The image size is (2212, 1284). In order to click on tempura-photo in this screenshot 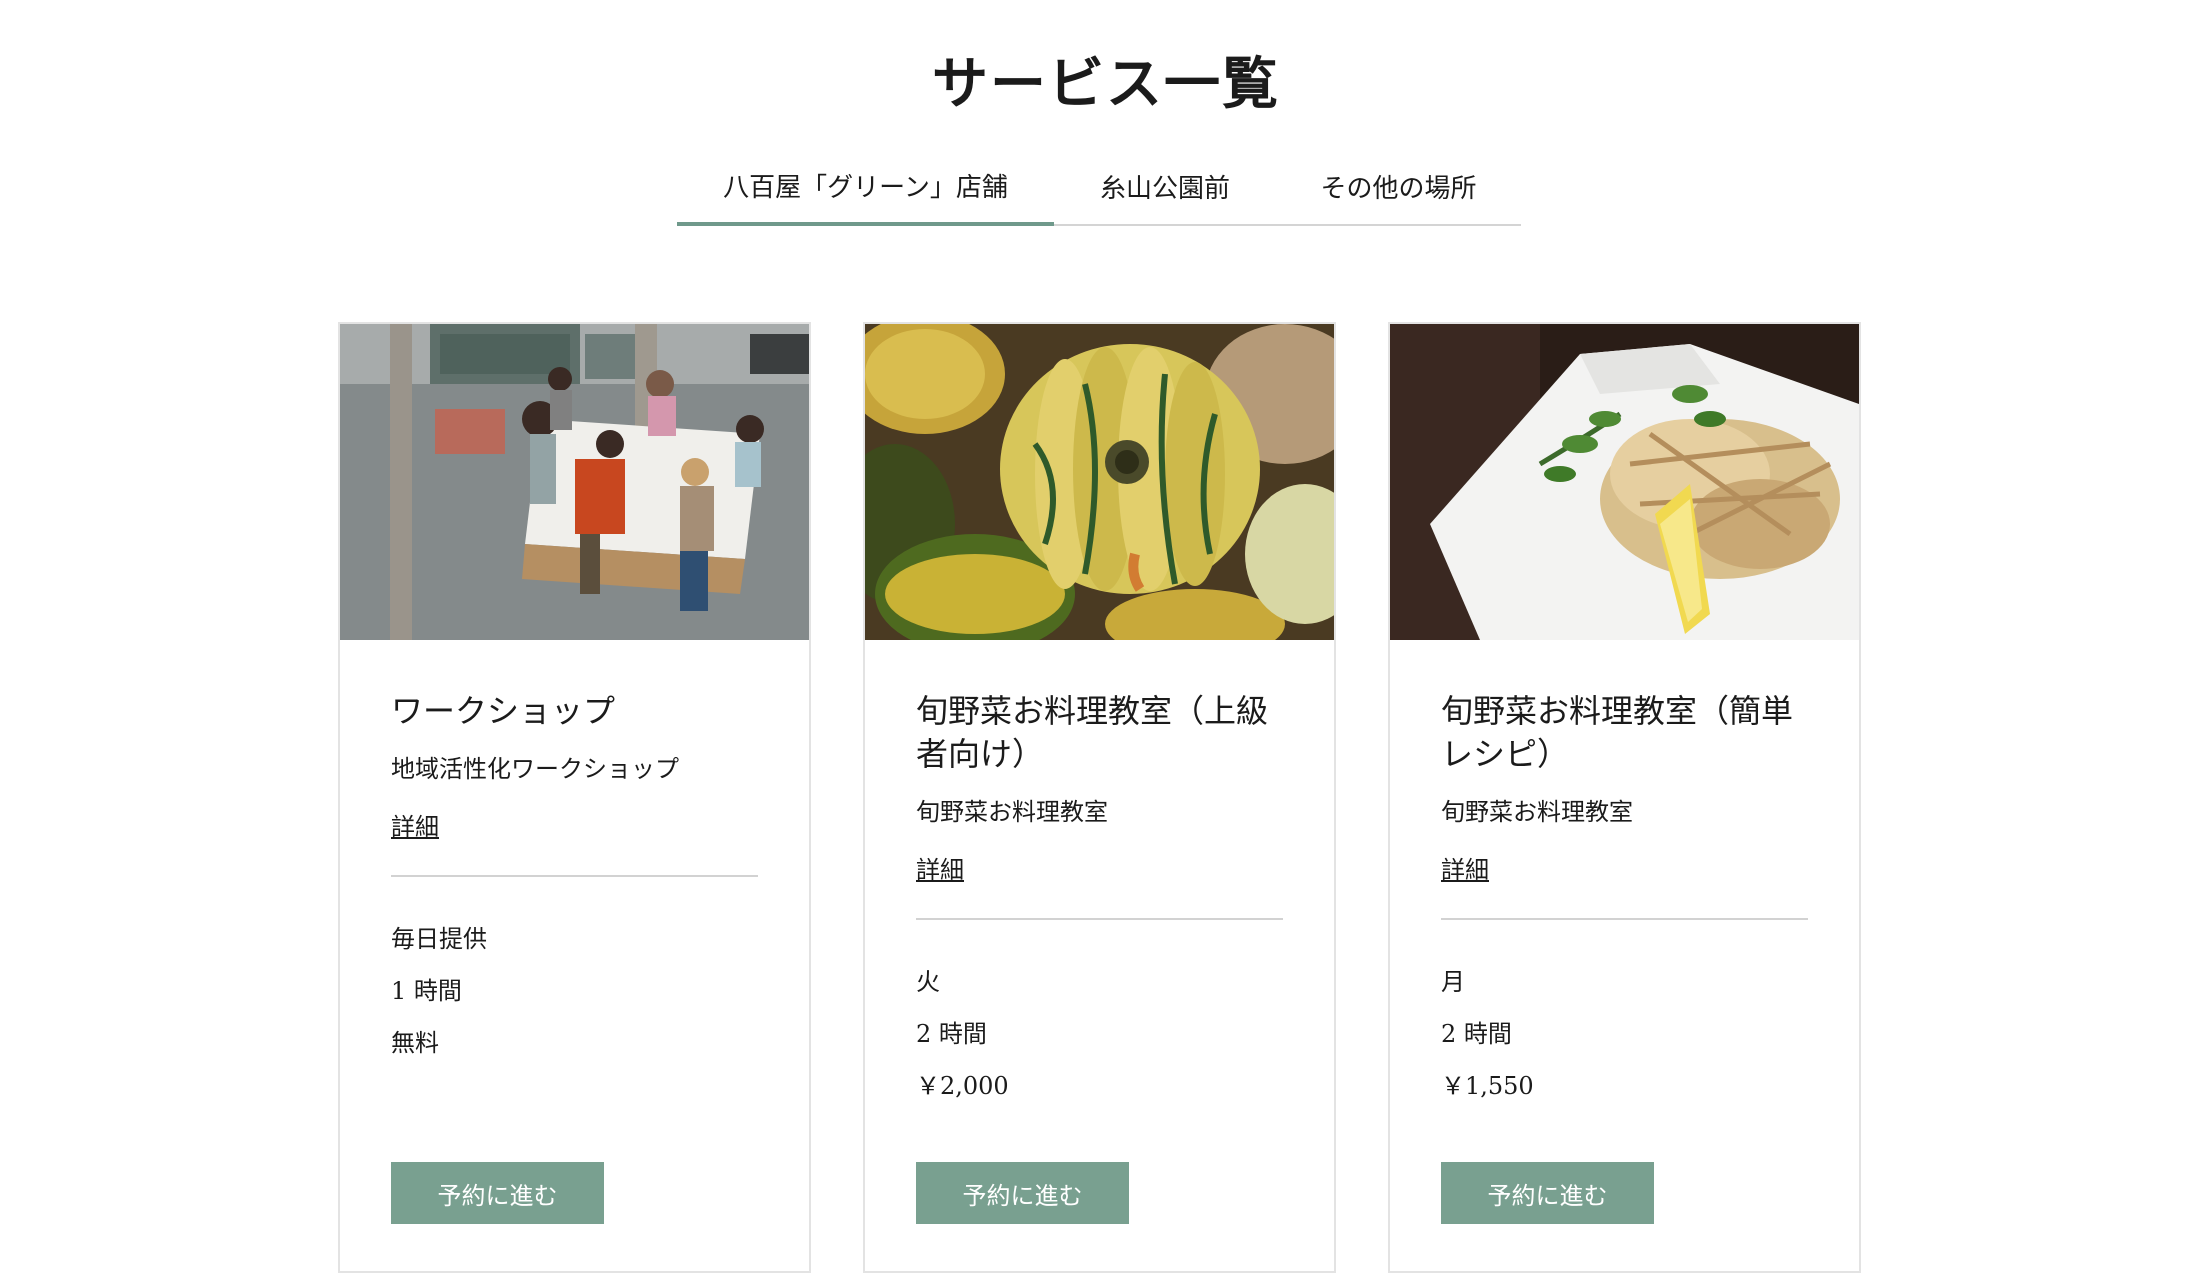, I will do `click(1624, 482)`.